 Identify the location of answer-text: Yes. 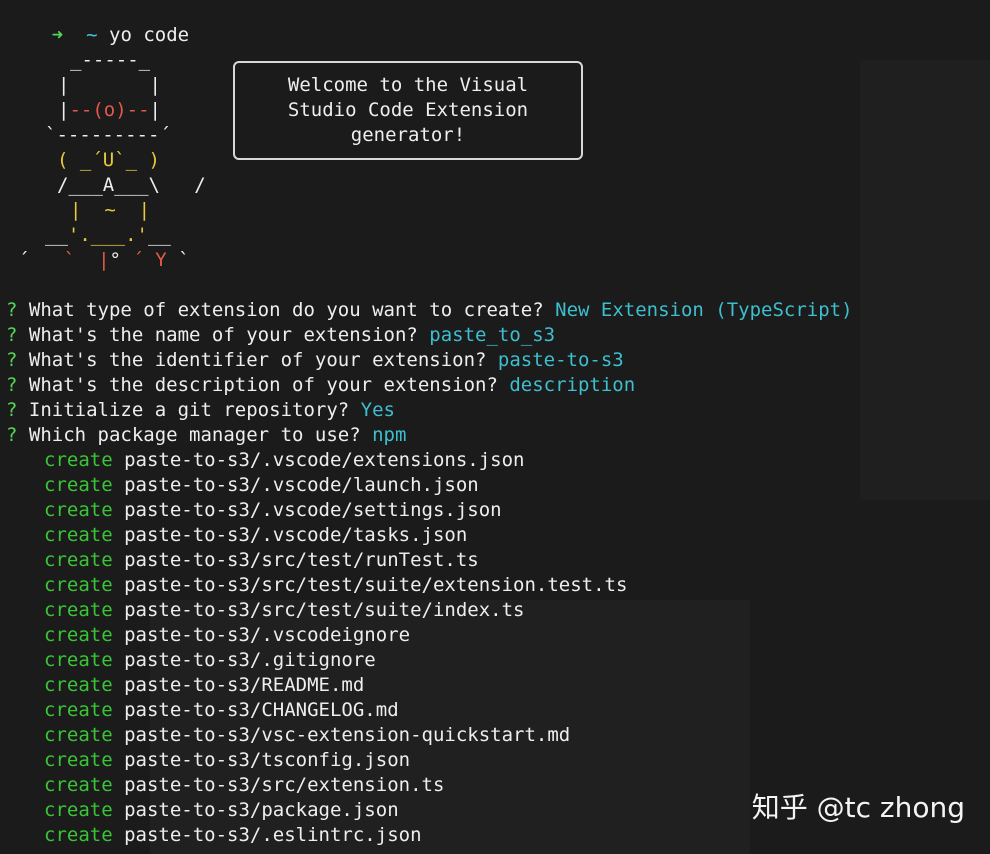
(377, 410).